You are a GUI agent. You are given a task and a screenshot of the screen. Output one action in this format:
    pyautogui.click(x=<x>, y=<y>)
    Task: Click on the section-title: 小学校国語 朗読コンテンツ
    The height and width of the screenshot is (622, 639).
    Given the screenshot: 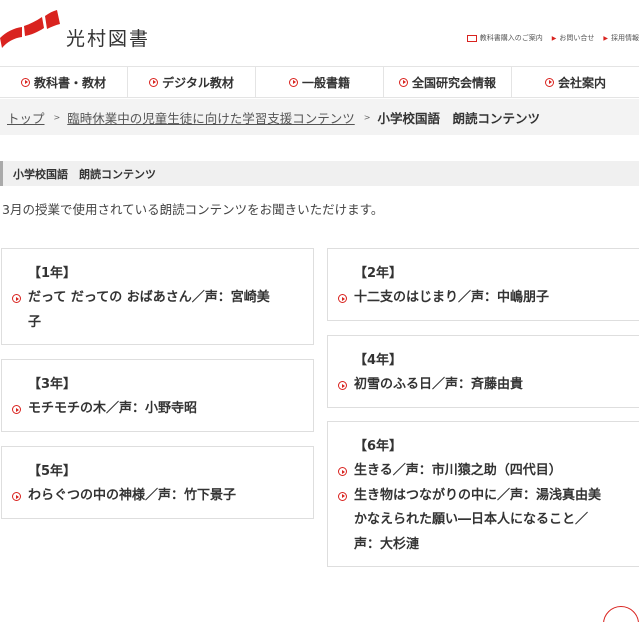 What is the action you would take?
    pyautogui.click(x=319, y=173)
    